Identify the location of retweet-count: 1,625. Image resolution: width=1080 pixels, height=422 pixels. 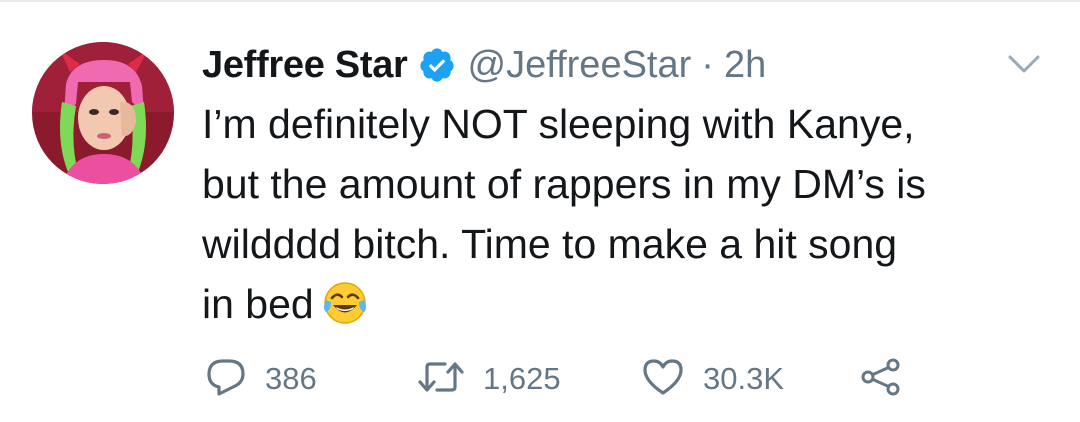
(522, 378).